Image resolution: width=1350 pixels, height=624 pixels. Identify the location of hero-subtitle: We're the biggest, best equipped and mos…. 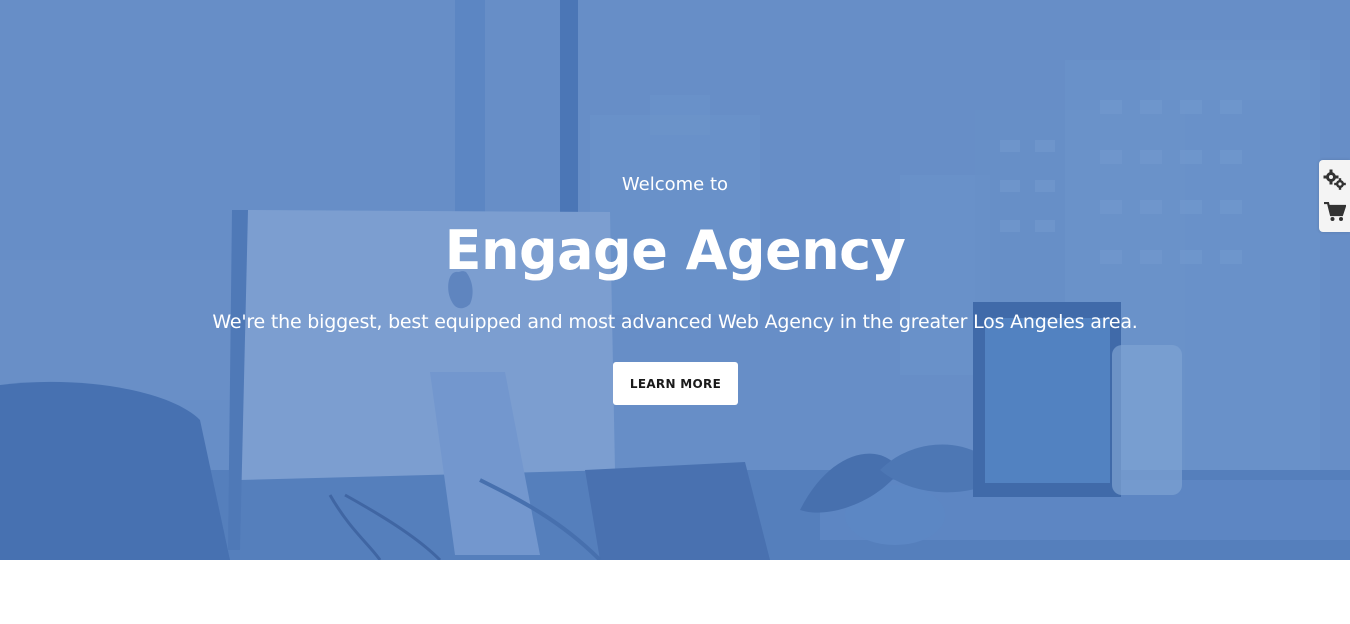
(675, 322).